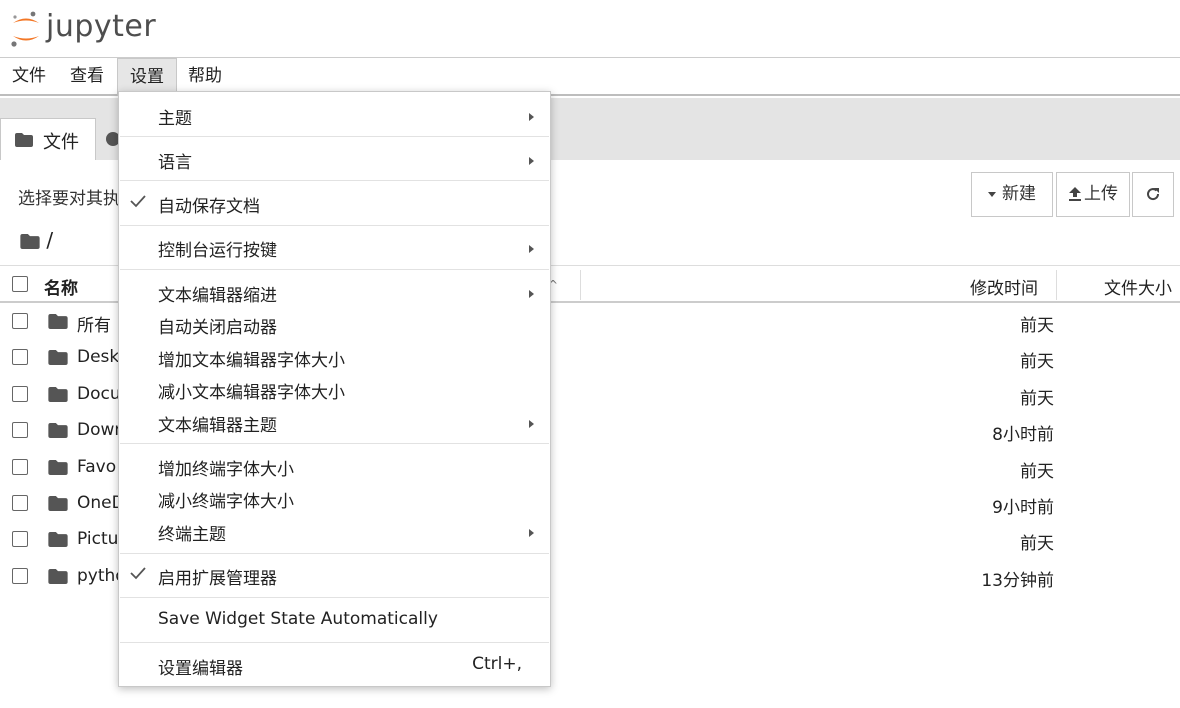 Image resolution: width=1180 pixels, height=708 pixels. Describe the element at coordinates (61, 142) in the screenshot. I see `tab-files-label: 文件` at that location.